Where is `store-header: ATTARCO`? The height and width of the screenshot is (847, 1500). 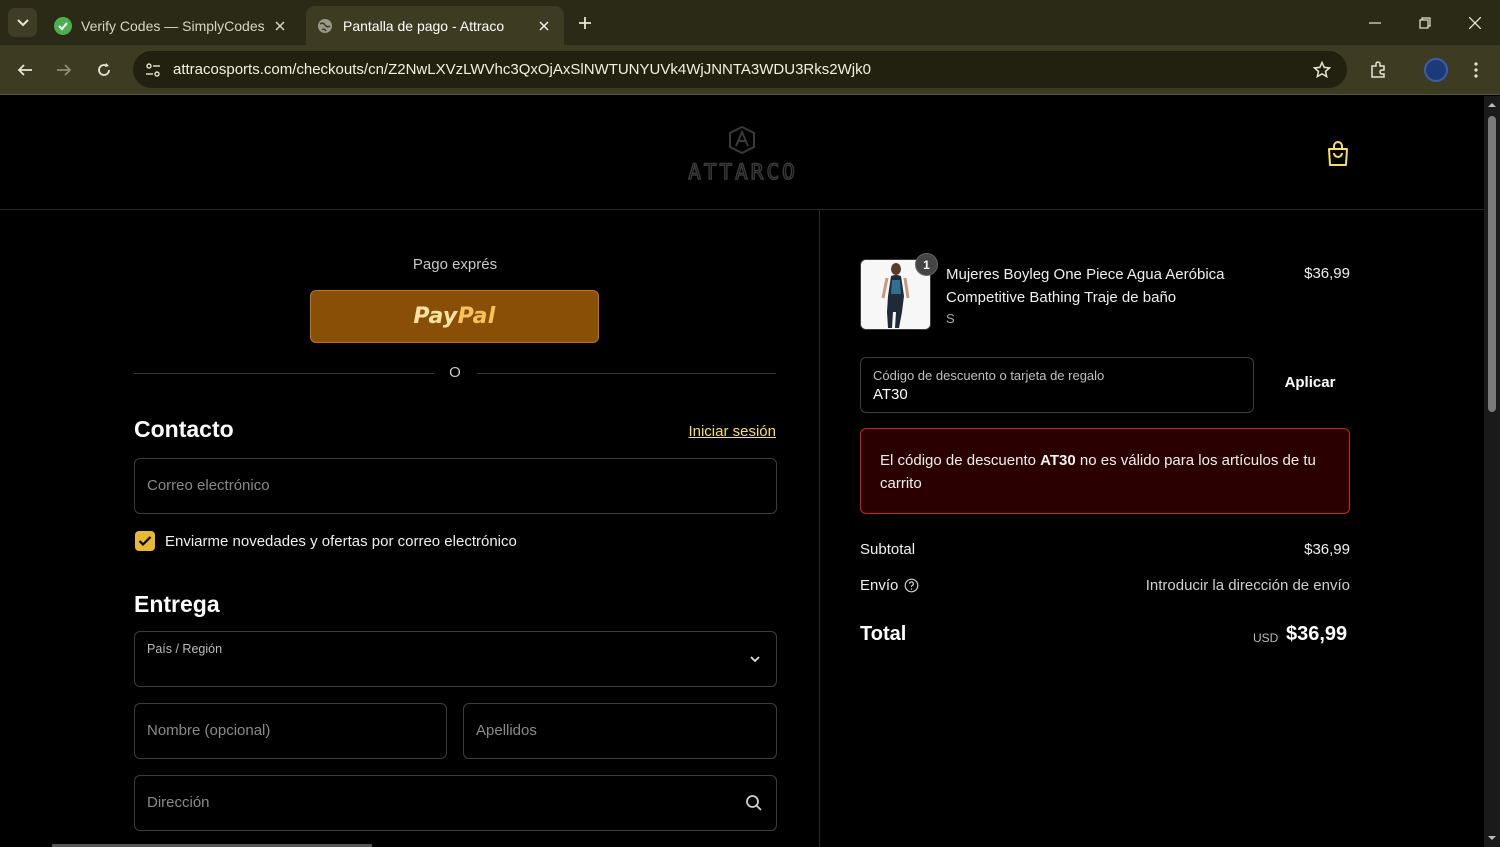 store-header: ATTARCO is located at coordinates (742, 153).